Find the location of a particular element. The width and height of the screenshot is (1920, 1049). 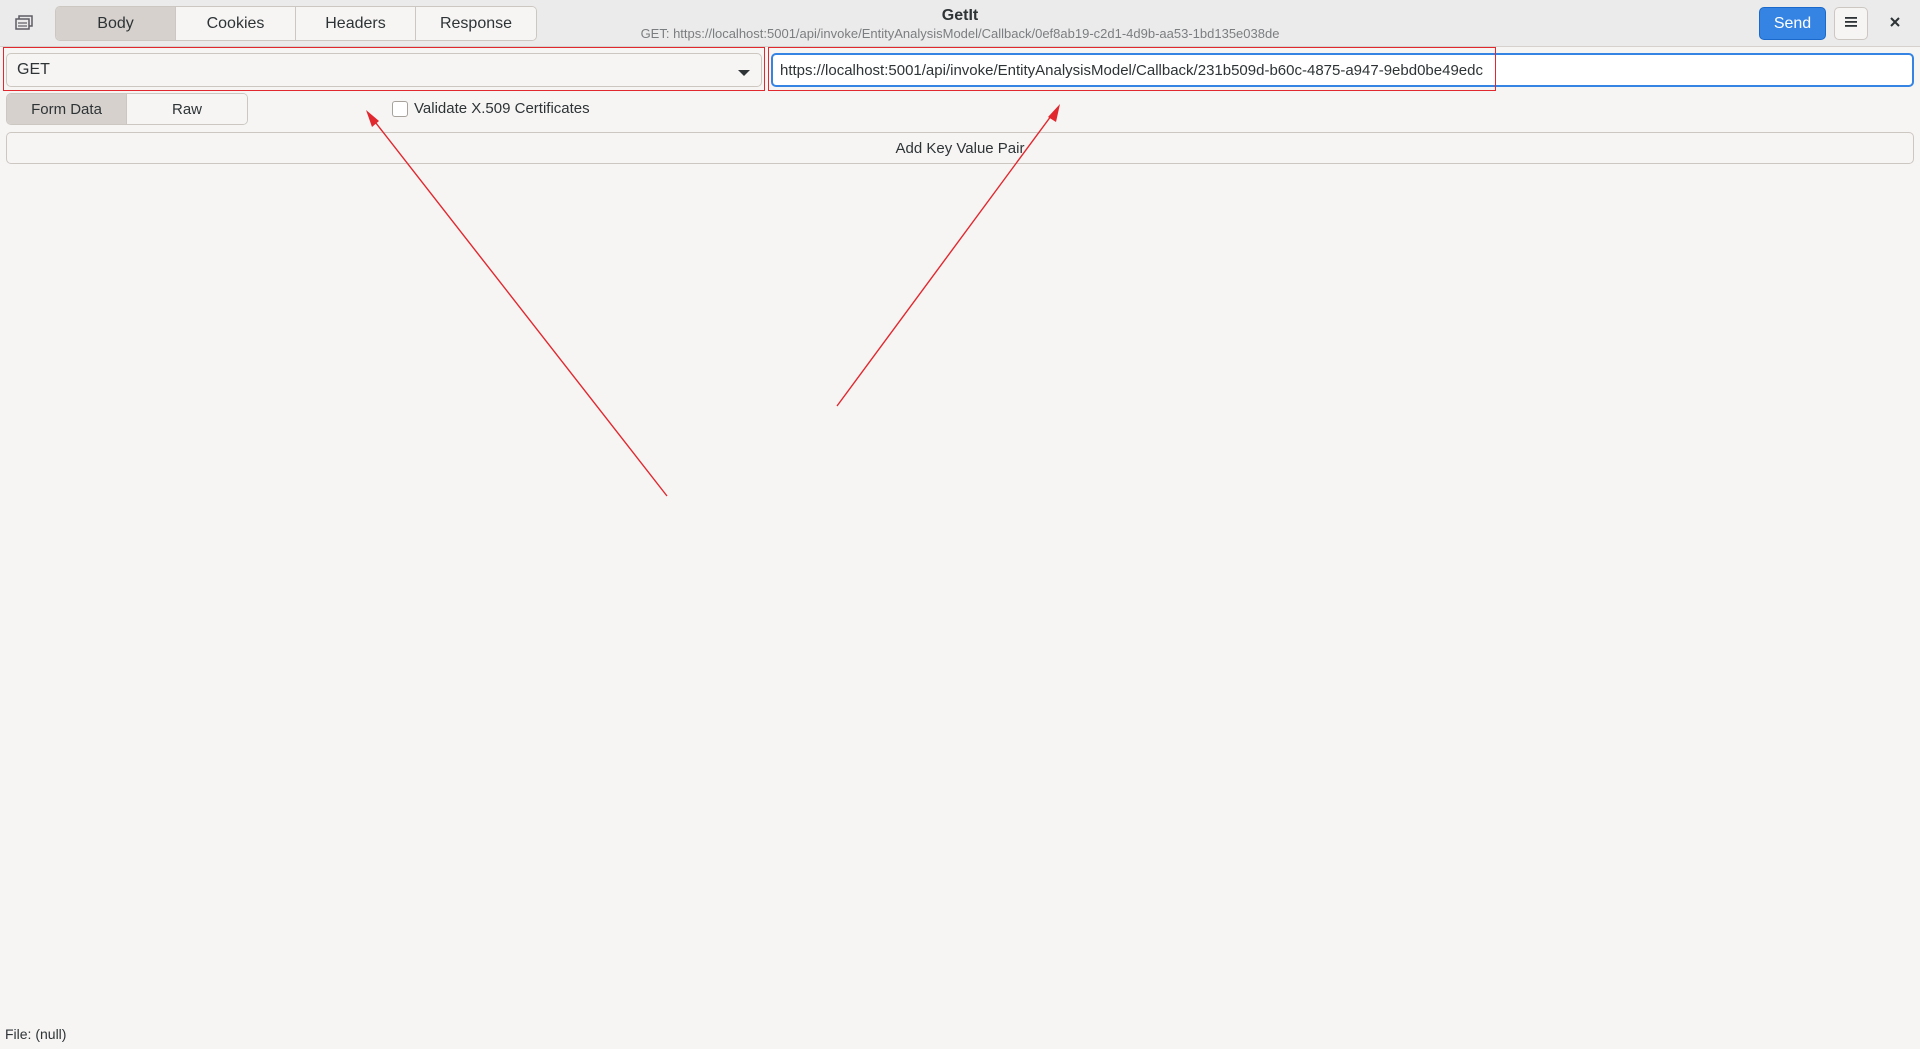

dropdown-arrow-icon is located at coordinates (744, 70).